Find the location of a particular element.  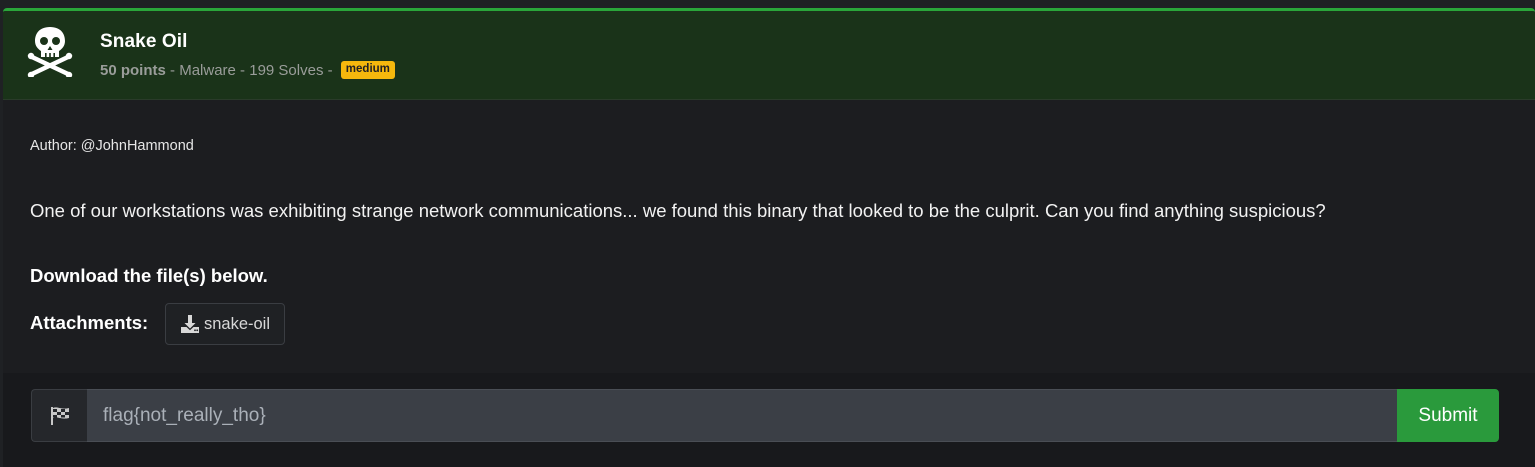

challenge-title: Snake Oil is located at coordinates (144, 41).